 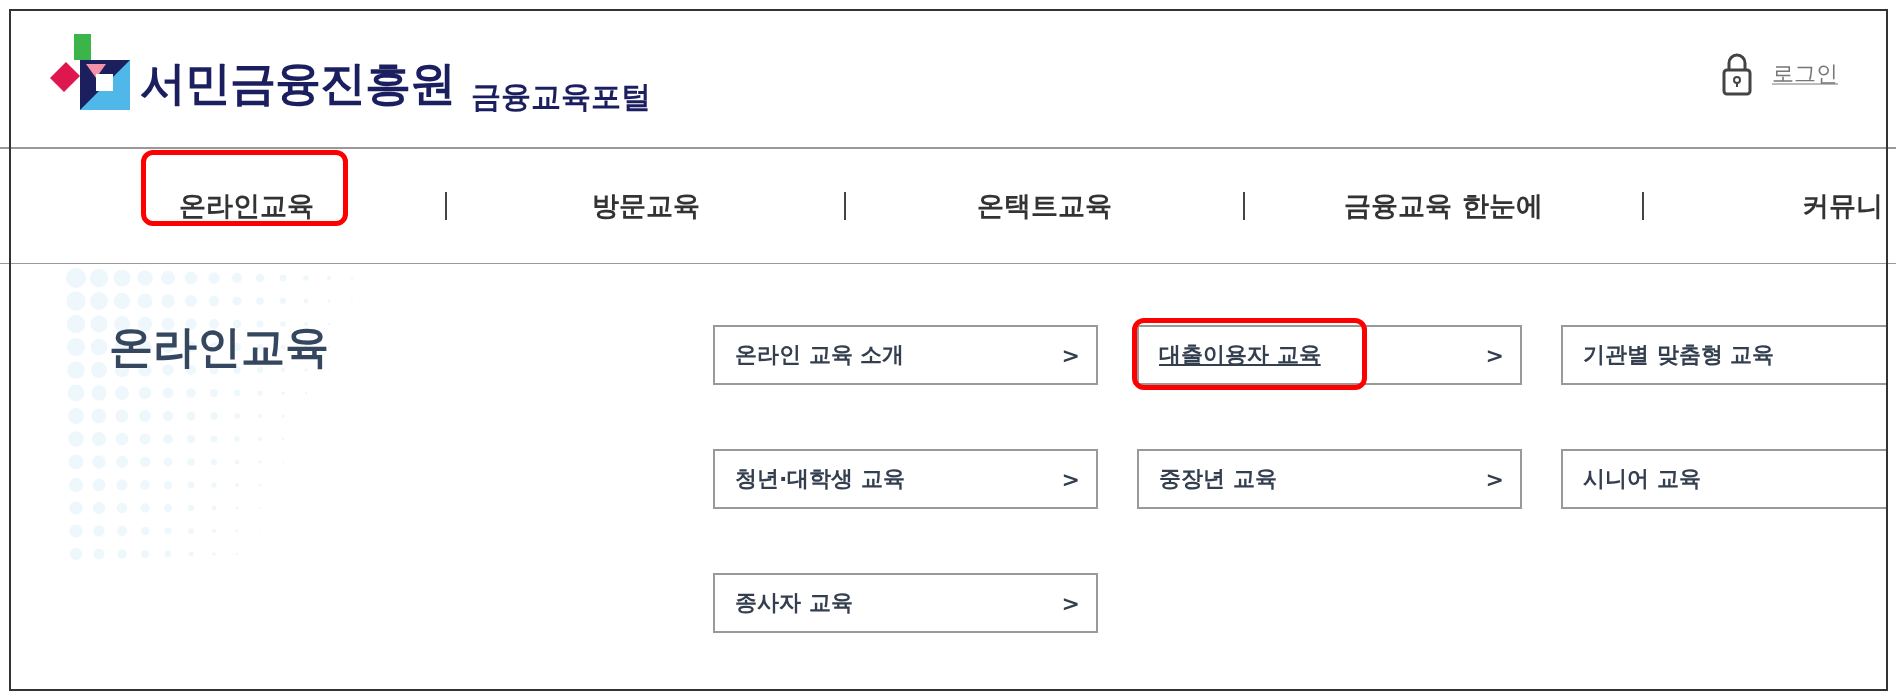 I want to click on submenu-button: 시니어 교육, so click(x=1724, y=479).